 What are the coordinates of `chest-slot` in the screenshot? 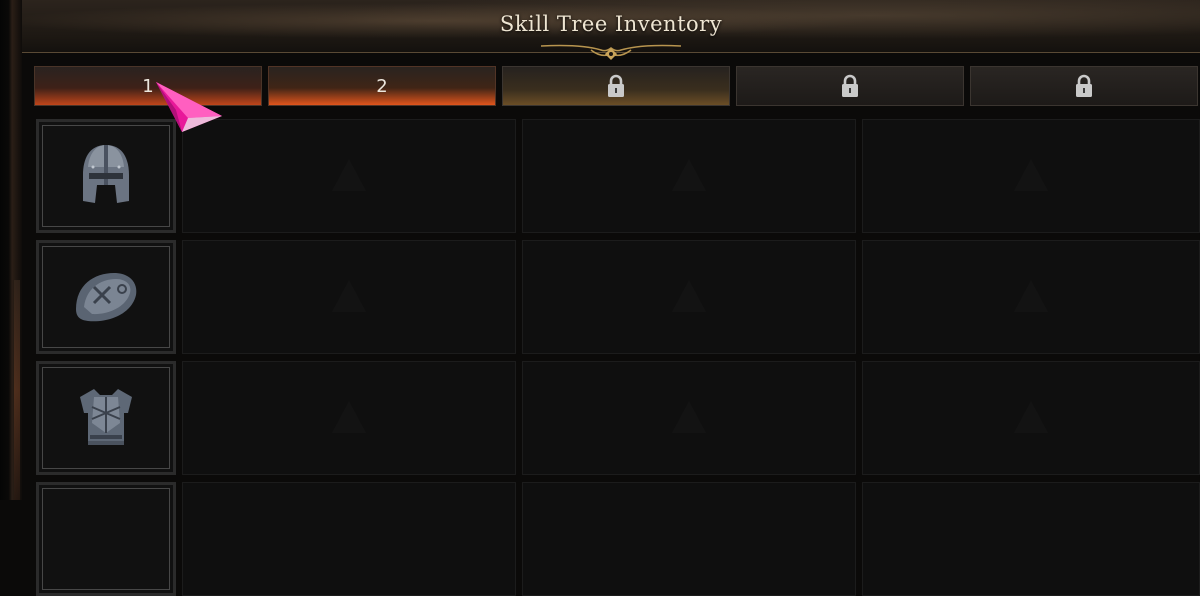 It's located at (106, 418).